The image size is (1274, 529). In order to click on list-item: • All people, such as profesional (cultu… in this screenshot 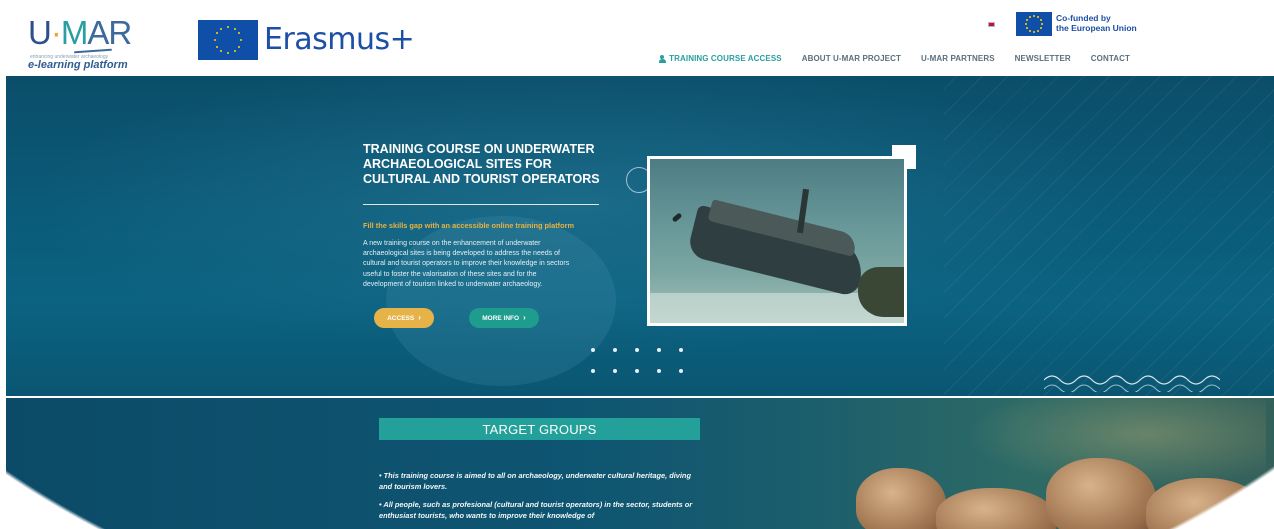, I will do `click(536, 510)`.